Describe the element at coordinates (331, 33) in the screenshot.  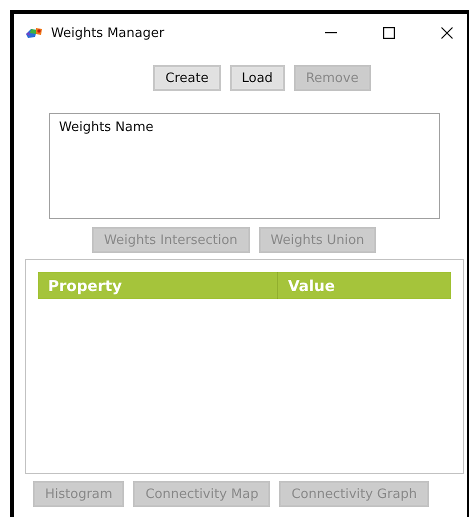
I see `minimize-icon` at that location.